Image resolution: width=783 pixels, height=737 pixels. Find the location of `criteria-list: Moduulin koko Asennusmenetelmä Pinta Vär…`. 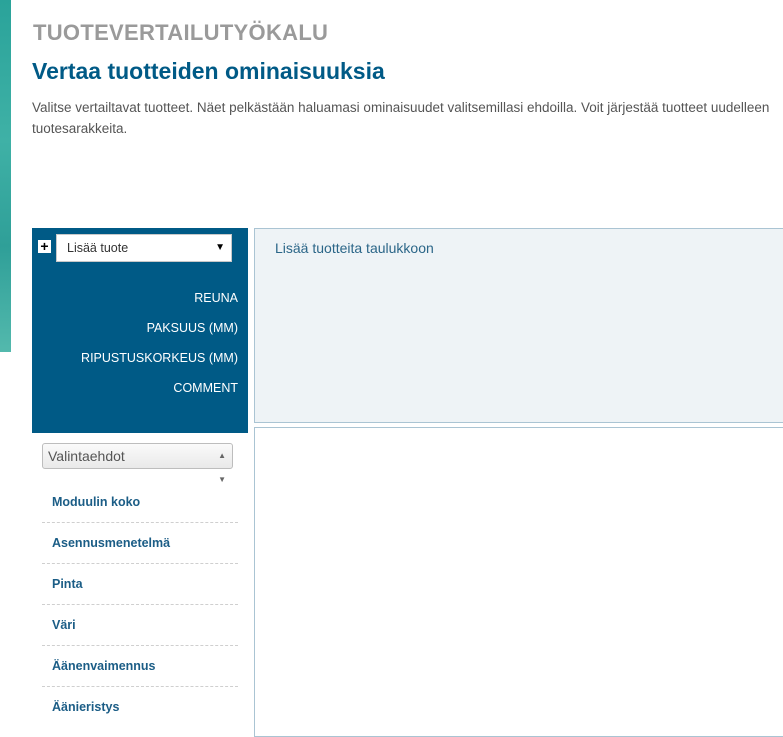

criteria-list: Moduulin koko Asennusmenetelmä Pinta Vär… is located at coordinates (140, 605).